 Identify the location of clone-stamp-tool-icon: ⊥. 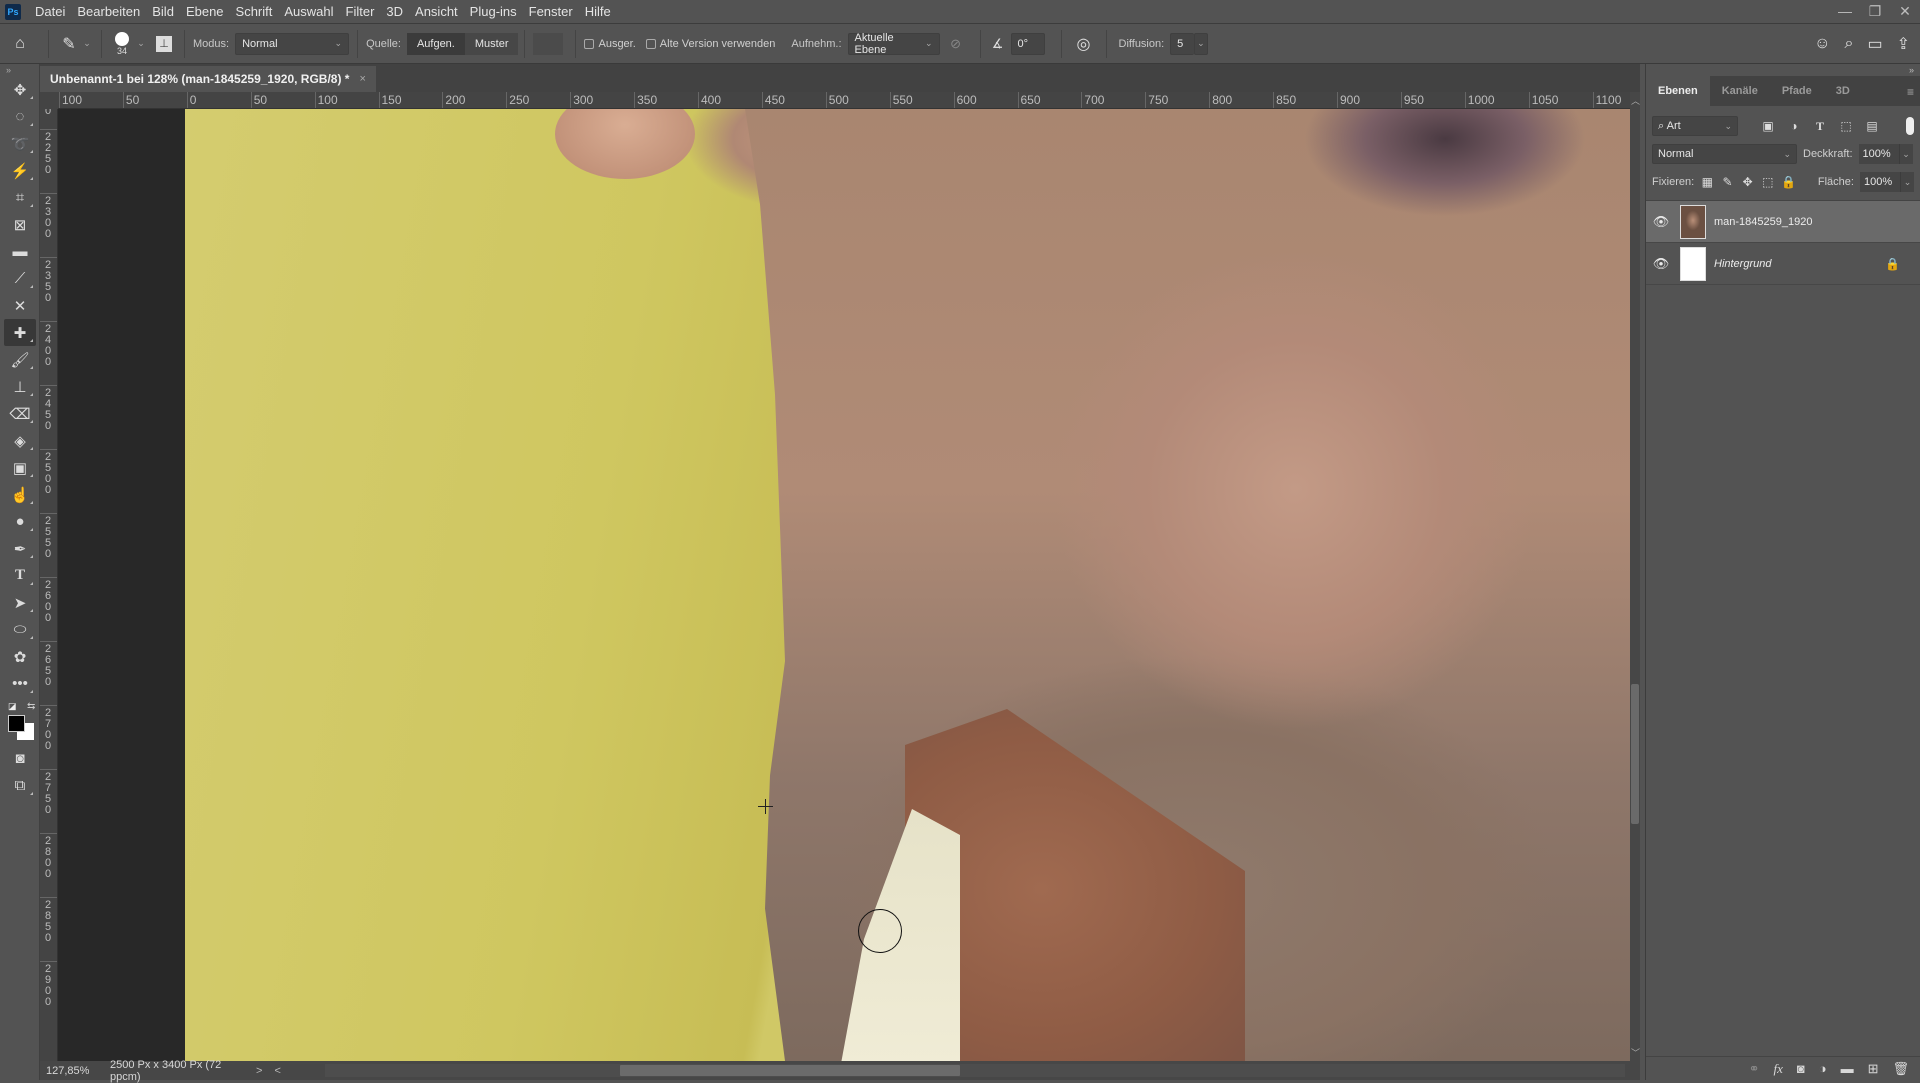
(20, 386).